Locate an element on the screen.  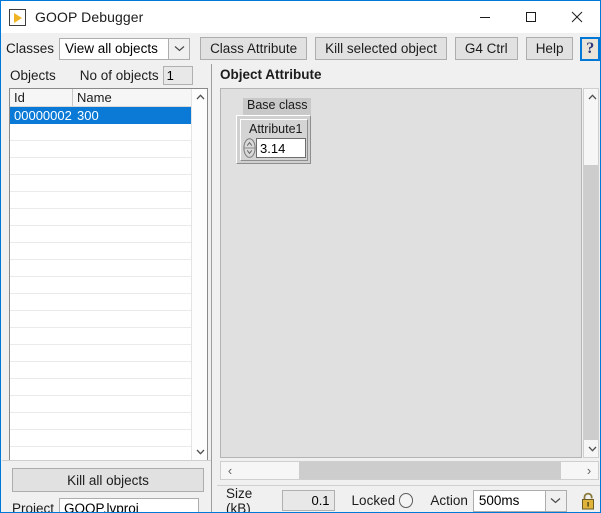
table-row: 00000002 300 is located at coordinates (108, 115).